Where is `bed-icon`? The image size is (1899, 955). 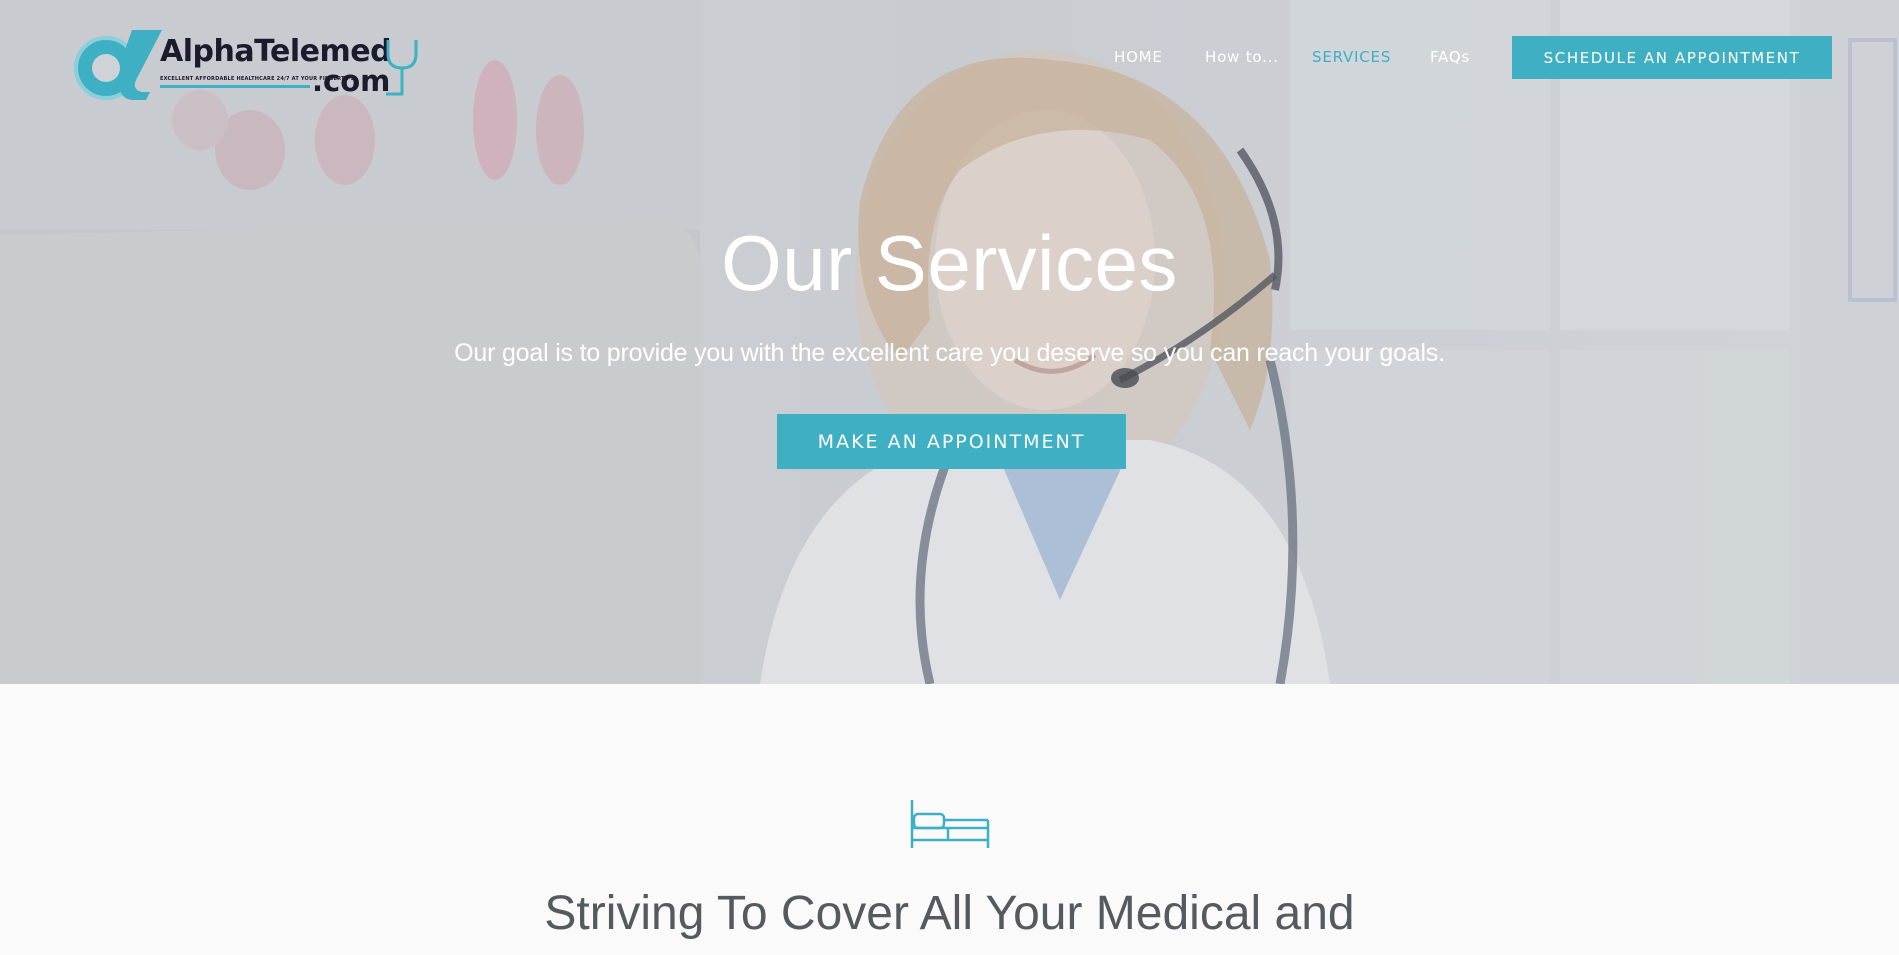 bed-icon is located at coordinates (950, 824).